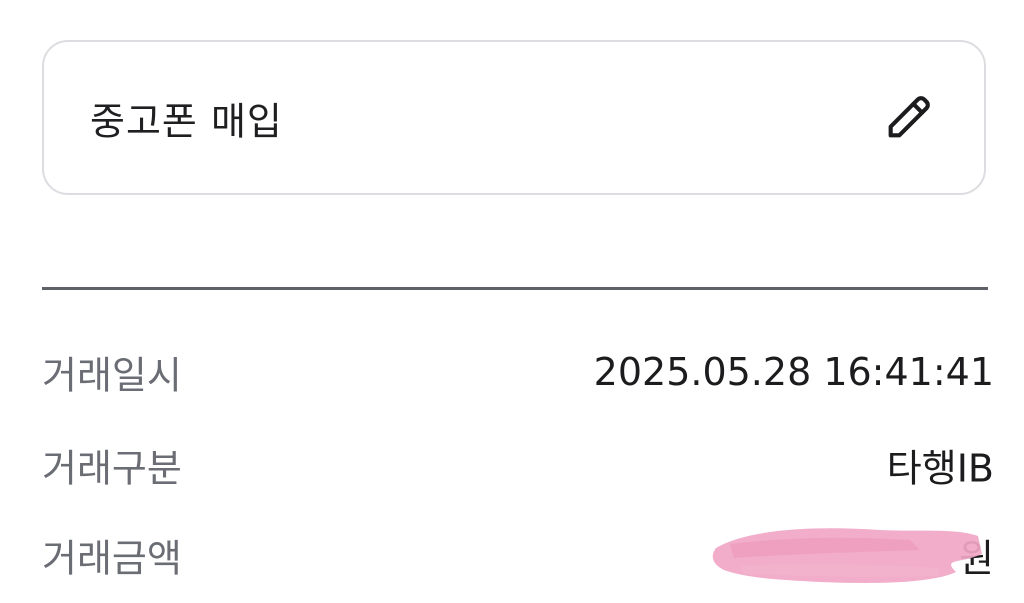  I want to click on type-label: 거래구분, so click(112, 468).